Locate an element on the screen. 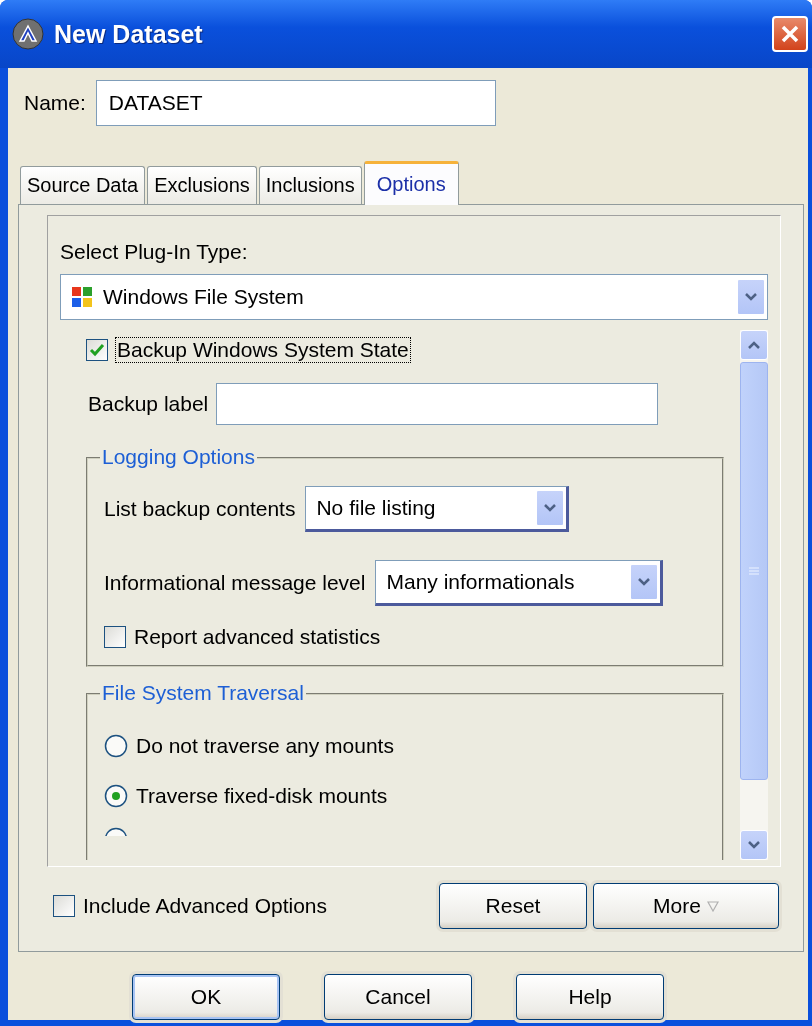 This screenshot has width=812, height=1026. triangle-down-icon is located at coordinates (712, 906).